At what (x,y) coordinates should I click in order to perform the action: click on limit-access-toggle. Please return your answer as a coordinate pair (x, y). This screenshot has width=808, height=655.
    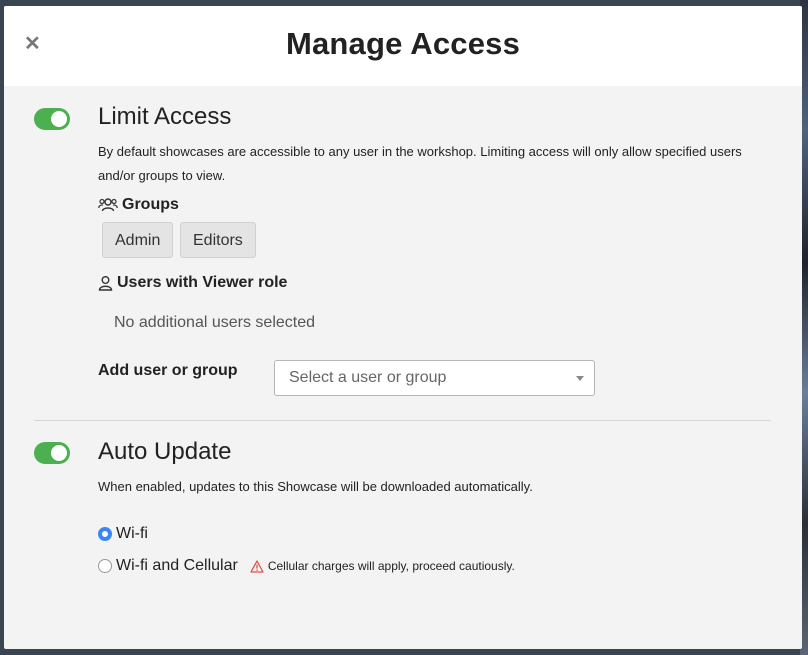
    Looking at the image, I should click on (52, 119).